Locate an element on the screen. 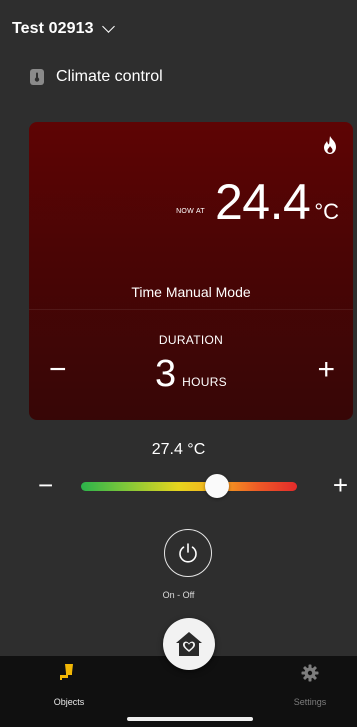 This screenshot has width=357, height=727. home-heart-icon is located at coordinates (189, 644).